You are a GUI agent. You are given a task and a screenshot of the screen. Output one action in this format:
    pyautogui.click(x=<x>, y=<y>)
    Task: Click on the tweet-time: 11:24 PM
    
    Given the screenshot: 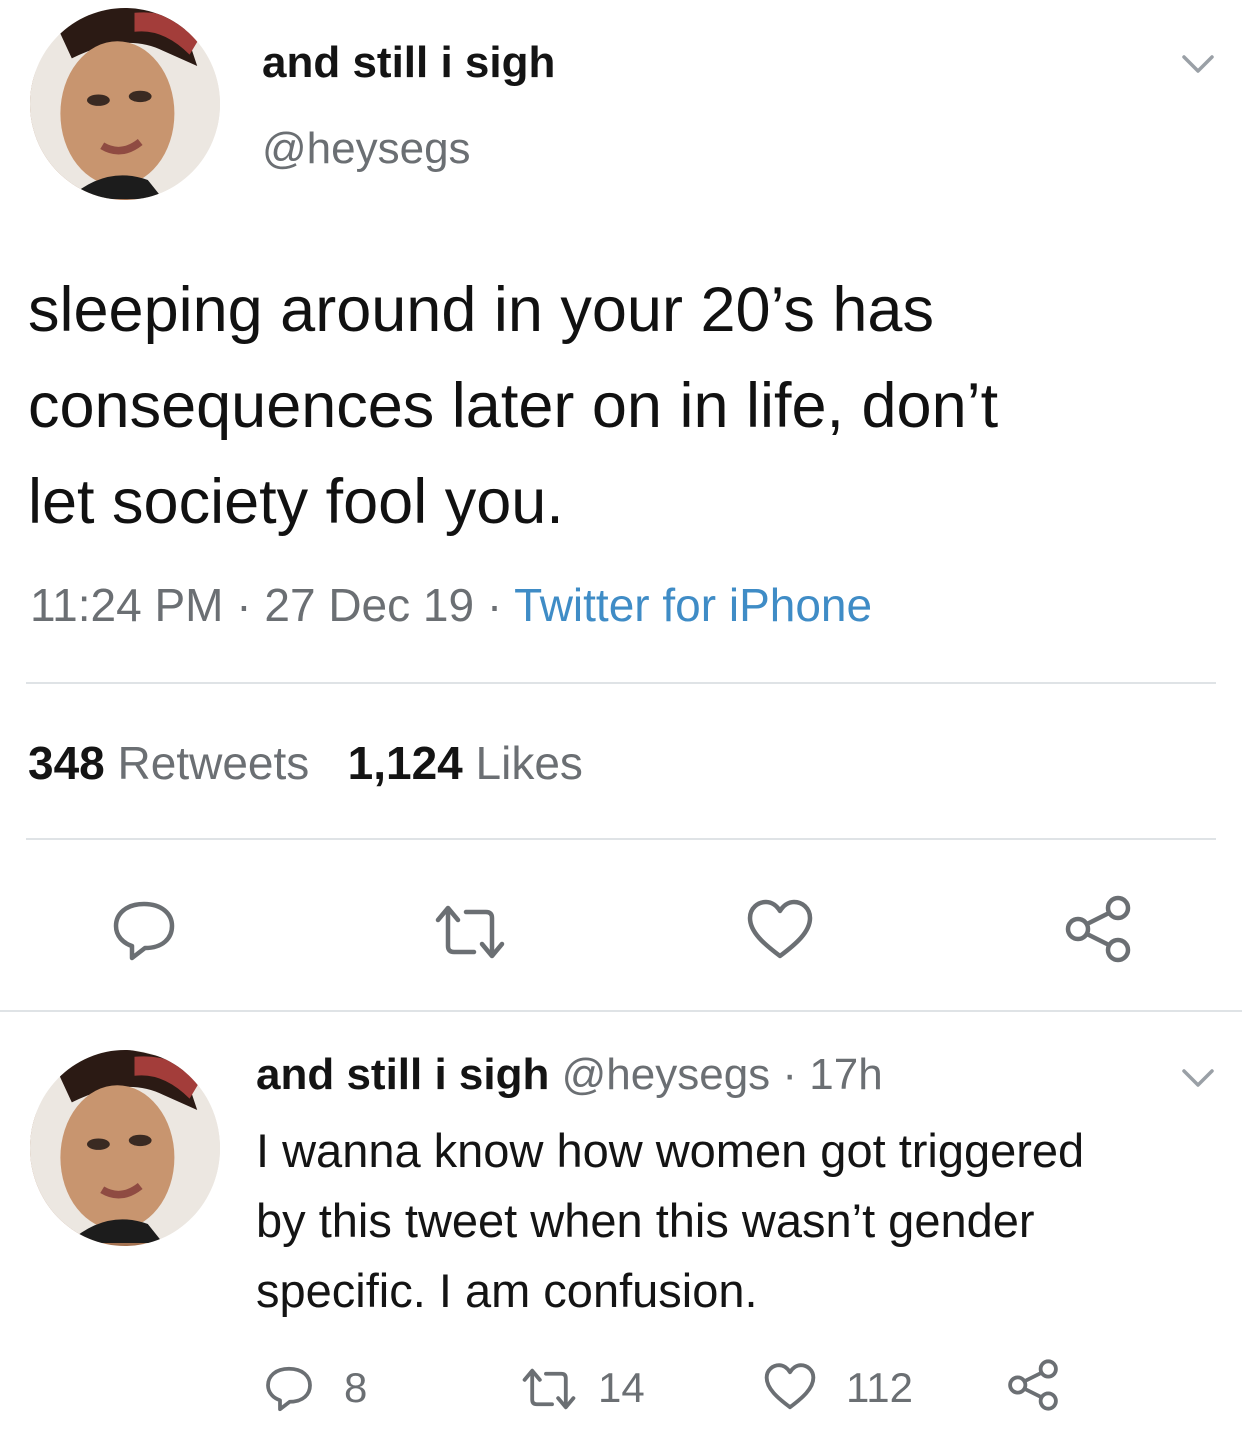 What is the action you would take?
    pyautogui.click(x=127, y=605)
    